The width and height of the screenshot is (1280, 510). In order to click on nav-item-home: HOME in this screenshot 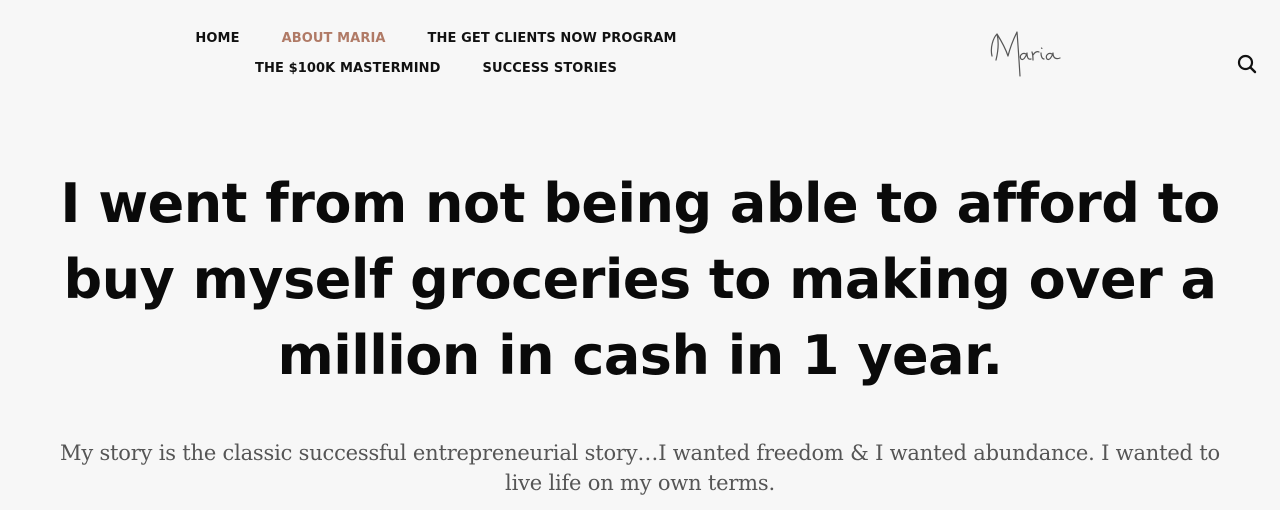, I will do `click(217, 39)`.